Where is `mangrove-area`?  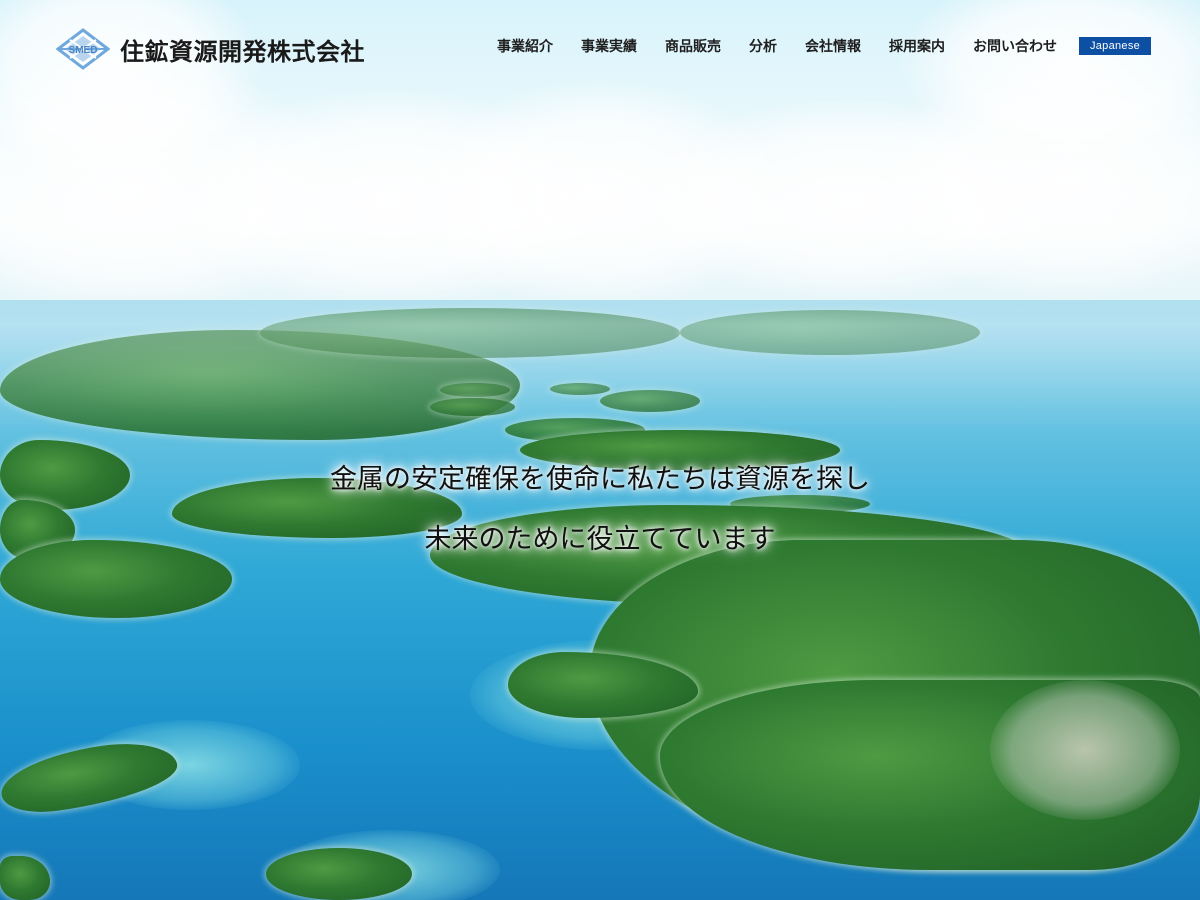
mangrove-area is located at coordinates (1085, 750).